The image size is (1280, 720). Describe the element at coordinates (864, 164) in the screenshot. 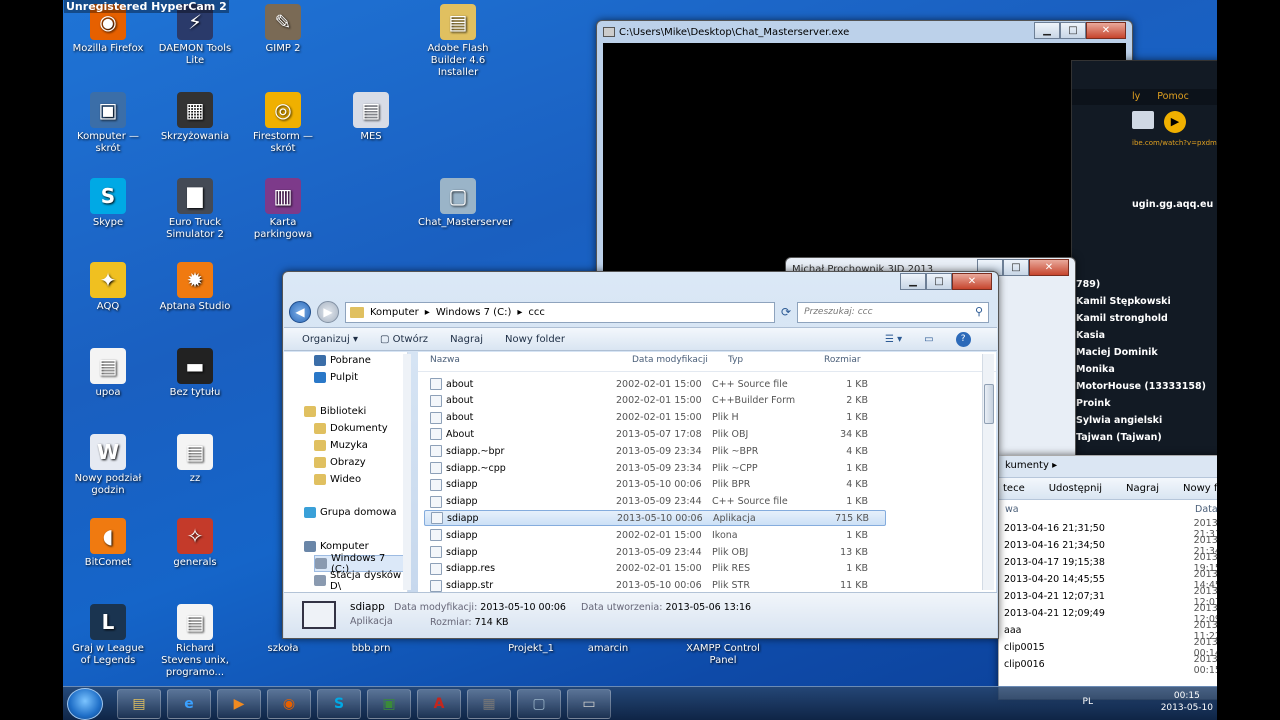

I see `console-output` at that location.